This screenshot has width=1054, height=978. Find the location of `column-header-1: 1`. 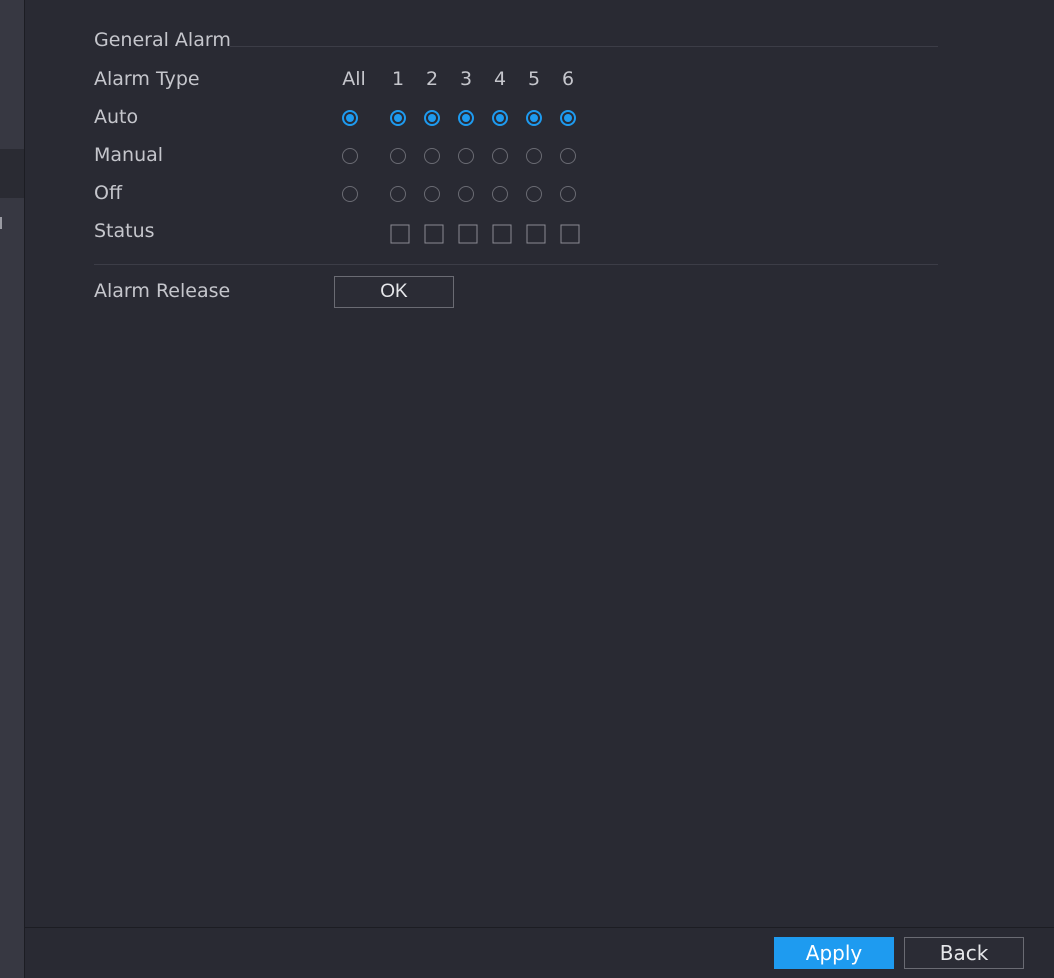

column-header-1: 1 is located at coordinates (398, 79).